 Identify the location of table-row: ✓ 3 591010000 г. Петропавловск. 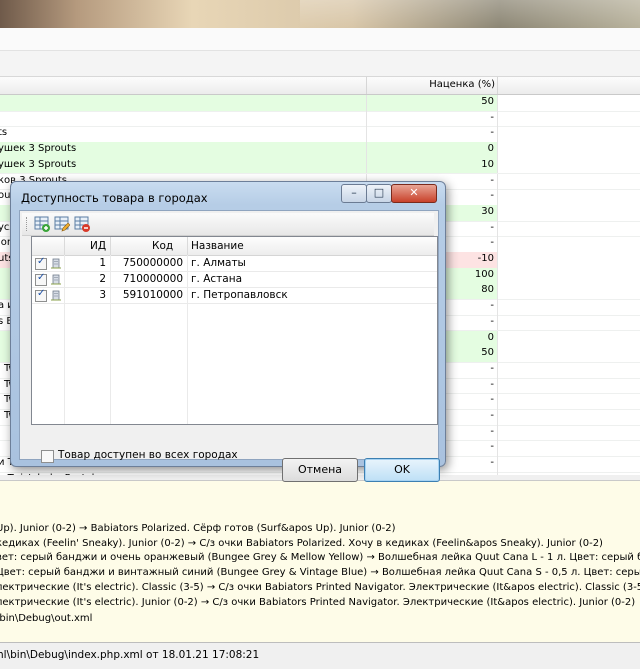
(234, 296).